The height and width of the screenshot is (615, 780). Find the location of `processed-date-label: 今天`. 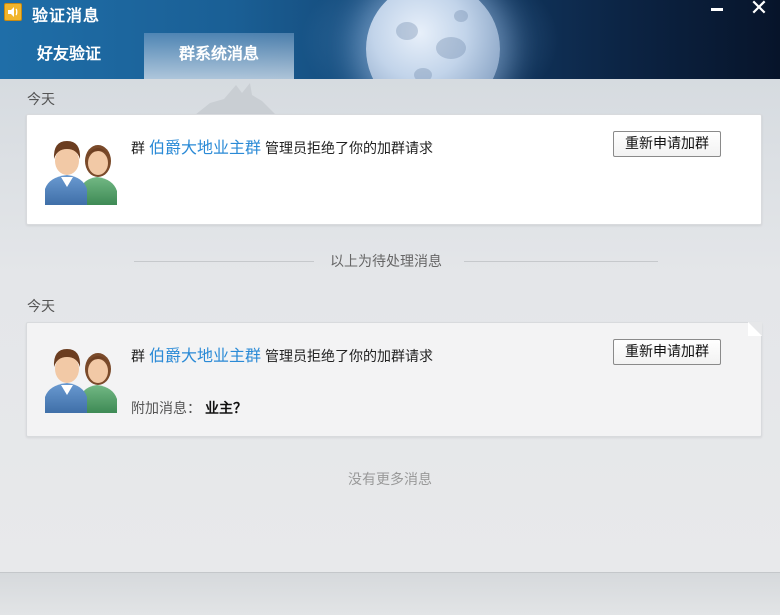

processed-date-label: 今天 is located at coordinates (41, 307).